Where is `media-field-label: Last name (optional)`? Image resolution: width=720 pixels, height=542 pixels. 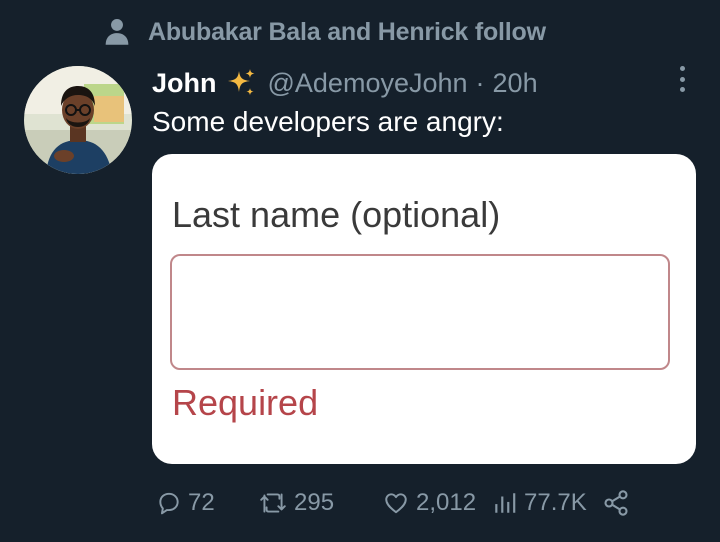
media-field-label: Last name (optional) is located at coordinates (336, 214).